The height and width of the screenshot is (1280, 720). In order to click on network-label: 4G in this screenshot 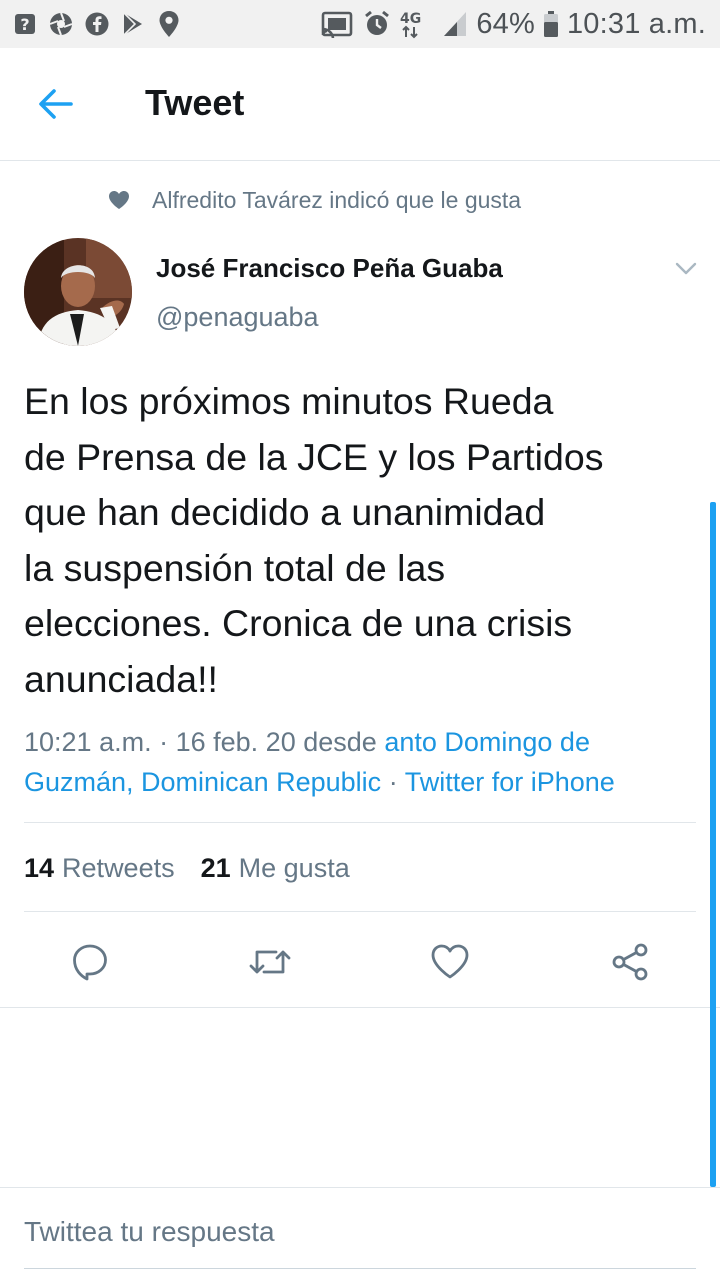, I will do `click(410, 19)`.